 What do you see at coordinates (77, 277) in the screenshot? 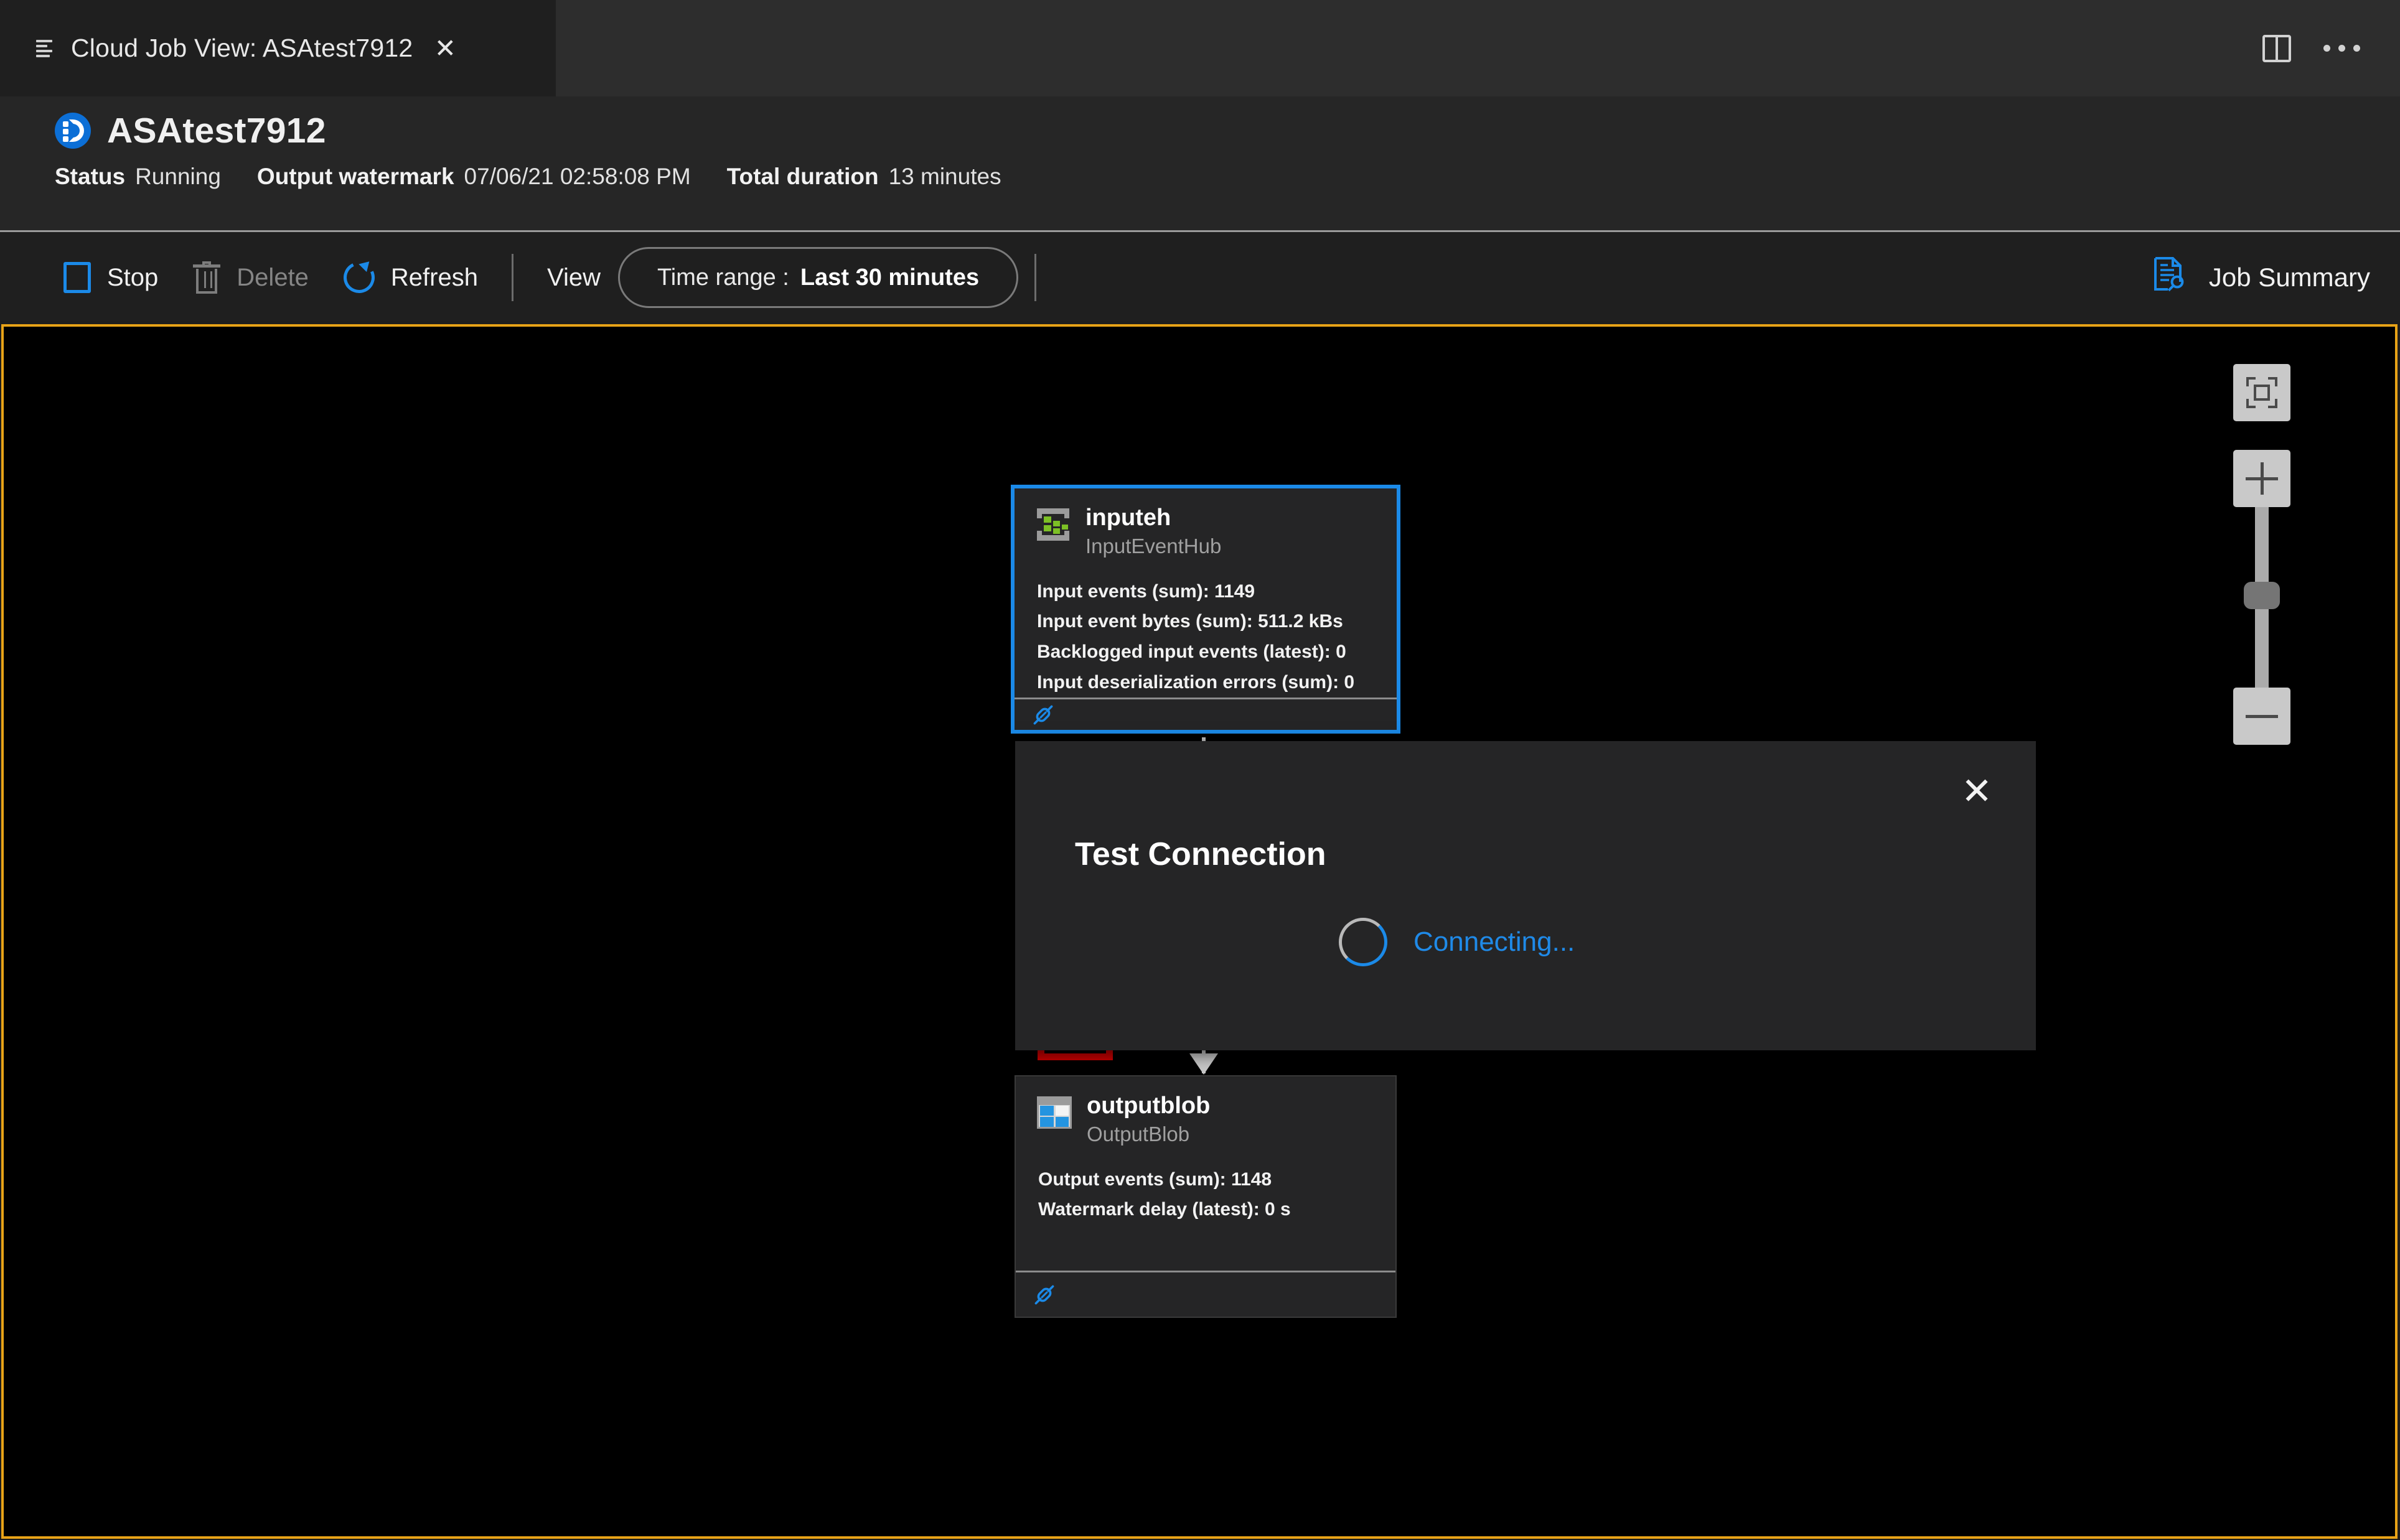
I see `stop-icon` at bounding box center [77, 277].